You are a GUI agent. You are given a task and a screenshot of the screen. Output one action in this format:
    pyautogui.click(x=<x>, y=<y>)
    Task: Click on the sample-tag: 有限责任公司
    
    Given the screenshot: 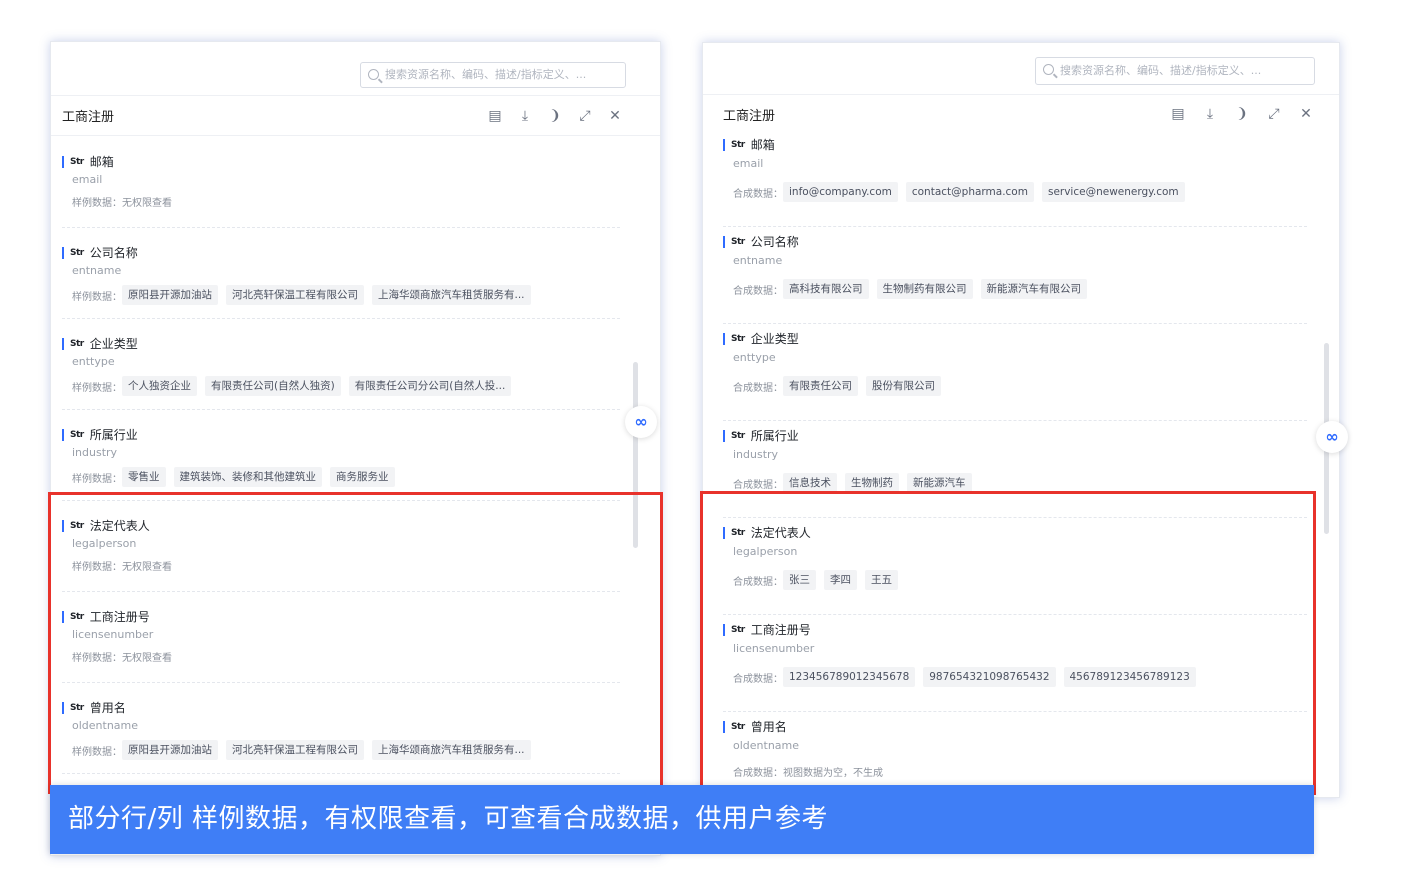 What is the action you would take?
    pyautogui.click(x=820, y=386)
    